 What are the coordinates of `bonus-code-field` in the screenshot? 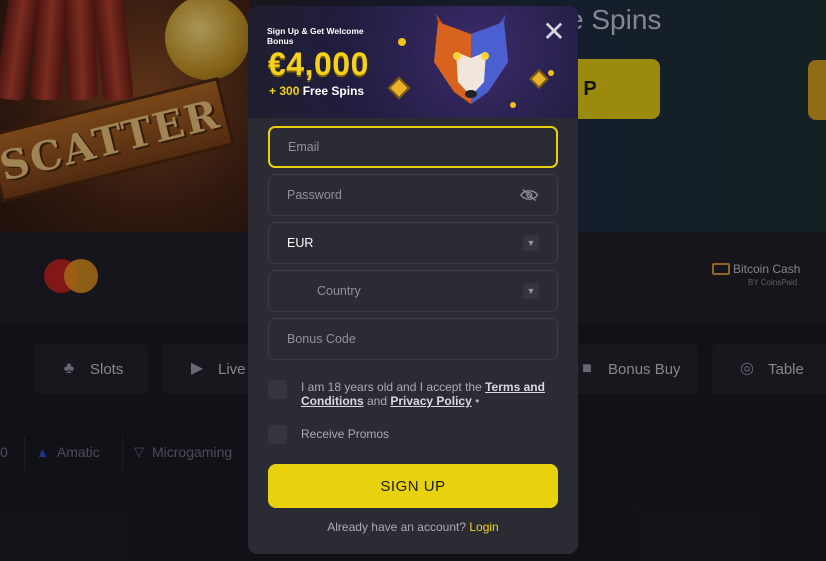 It's located at (413, 339).